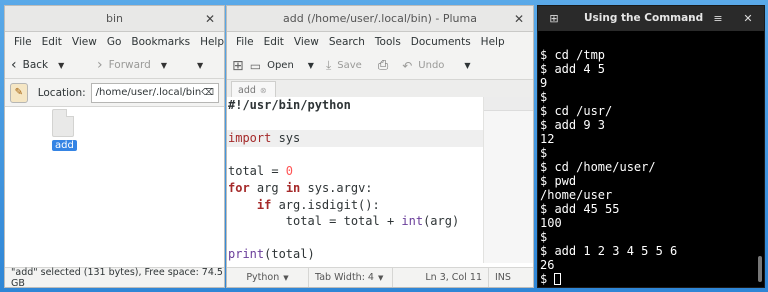 This screenshot has height=292, width=768. I want to click on pluma-toolbar: ⊞ ▭ Open ▼ ⤓ Save ⎙ ↶ Undo ▼, so click(380, 66).